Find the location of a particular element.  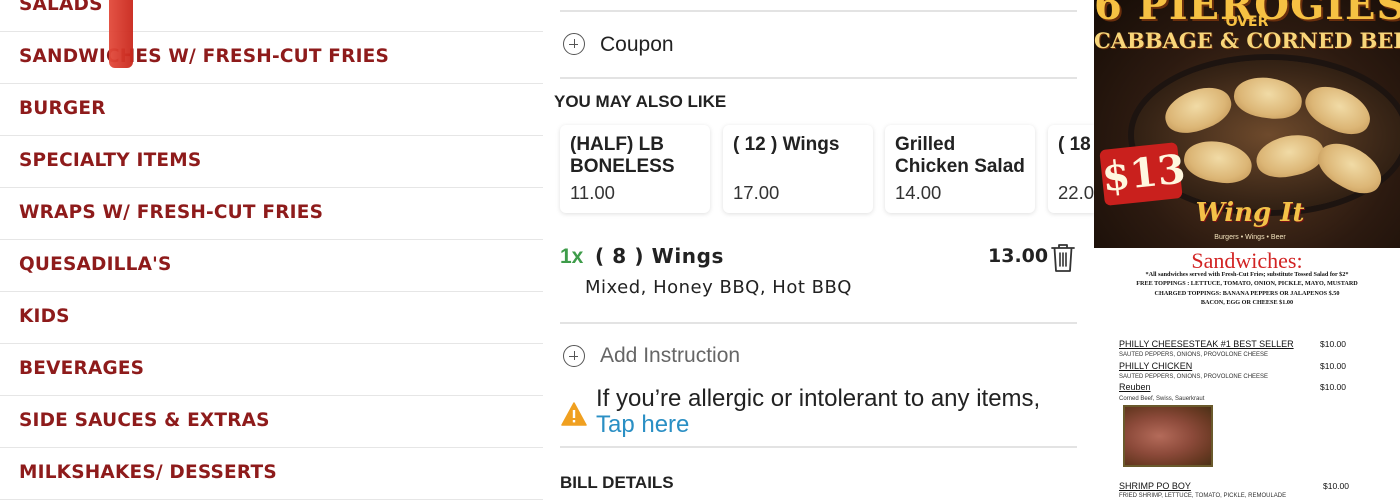

category-kids: KIDS is located at coordinates (271, 318).